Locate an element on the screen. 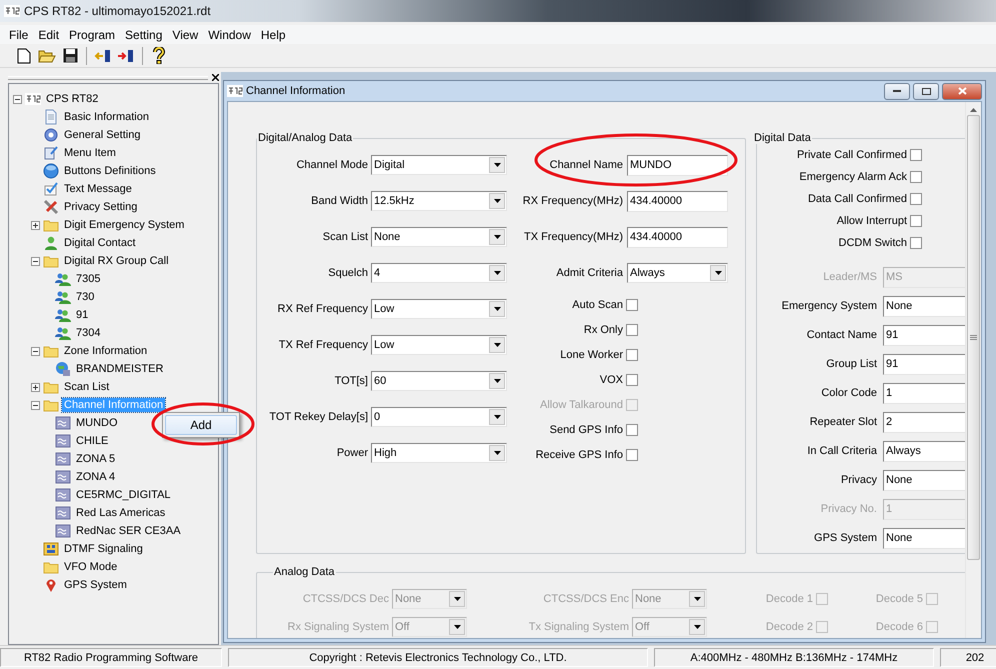  wave-icon is located at coordinates (63, 513).